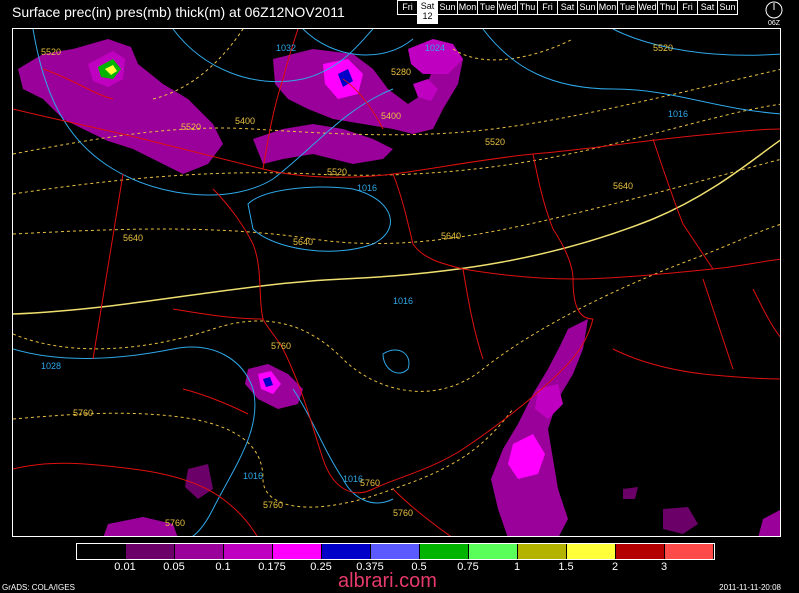  Describe the element at coordinates (401, 72) in the screenshot. I see `thickness-label-3: 5280` at that location.